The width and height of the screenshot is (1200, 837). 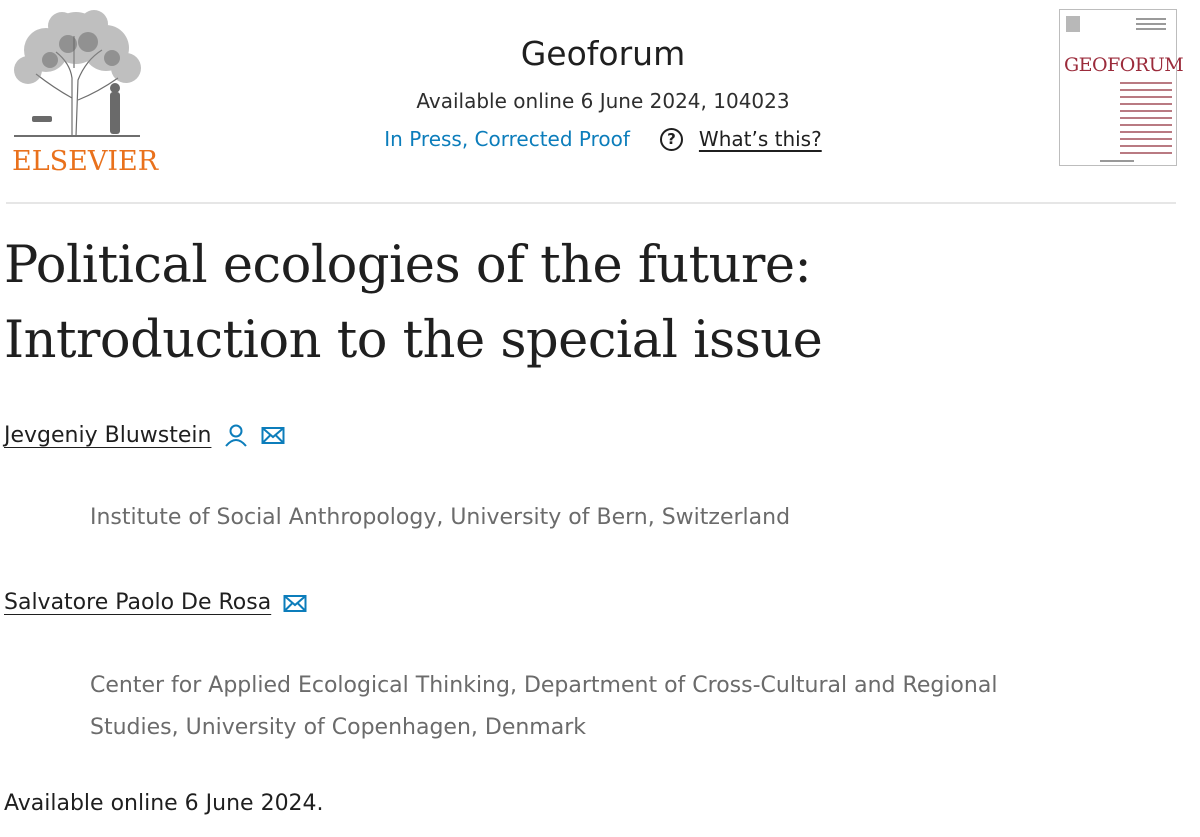 I want to click on help-circle-icon: ?, so click(x=671, y=139).